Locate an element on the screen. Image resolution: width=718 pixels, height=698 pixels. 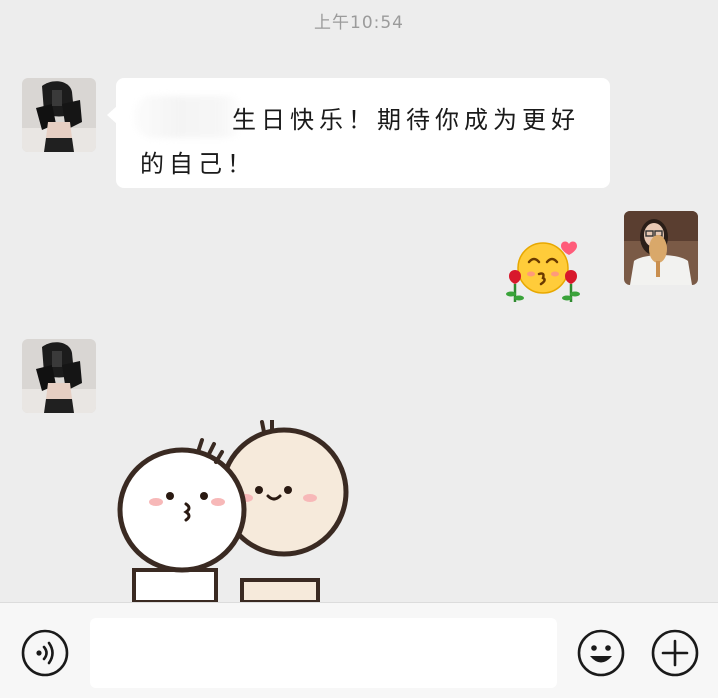
emoji-message is located at coordinates (543, 274).